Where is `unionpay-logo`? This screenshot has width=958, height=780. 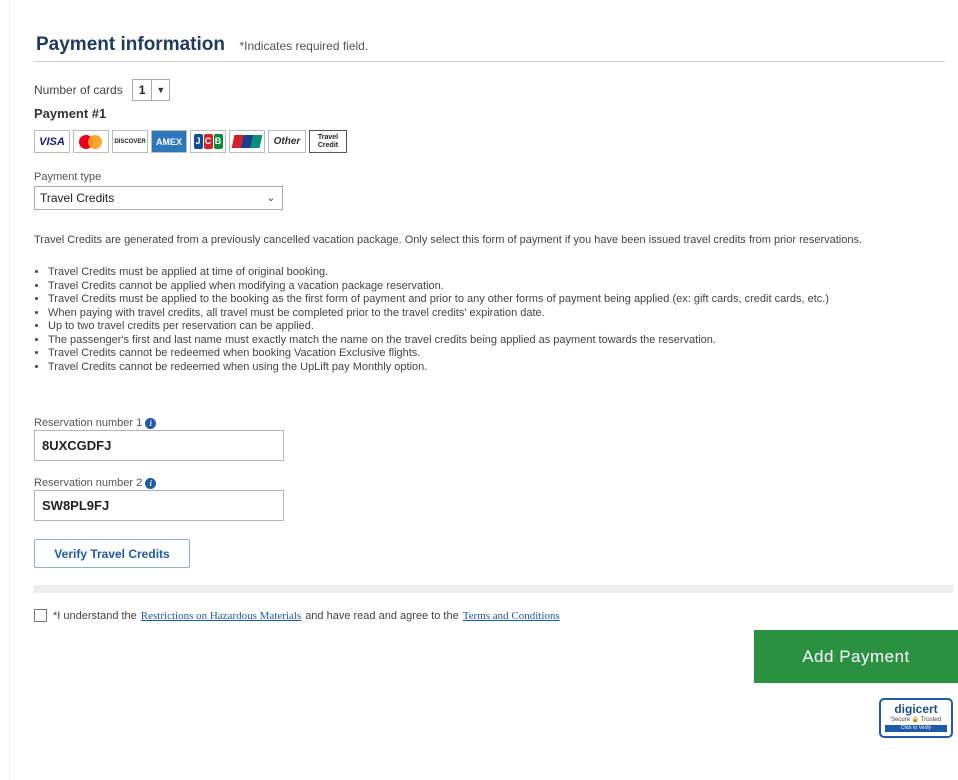
unionpay-logo is located at coordinates (247, 141).